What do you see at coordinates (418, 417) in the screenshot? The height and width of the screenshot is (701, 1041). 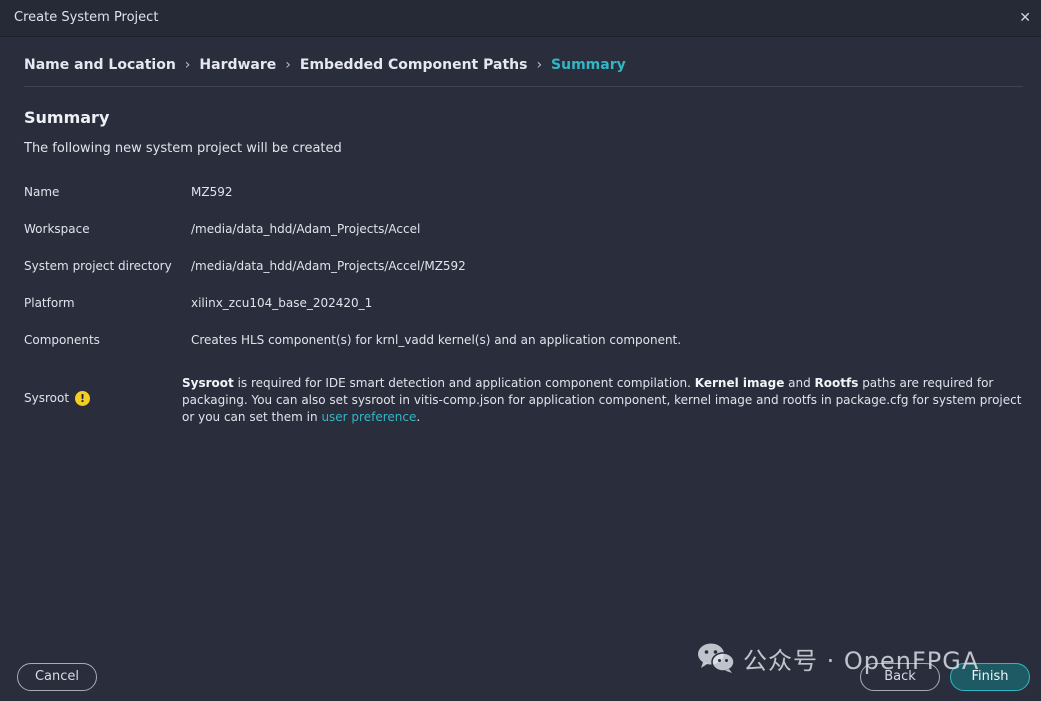 I see `sysroot-text-4: .` at bounding box center [418, 417].